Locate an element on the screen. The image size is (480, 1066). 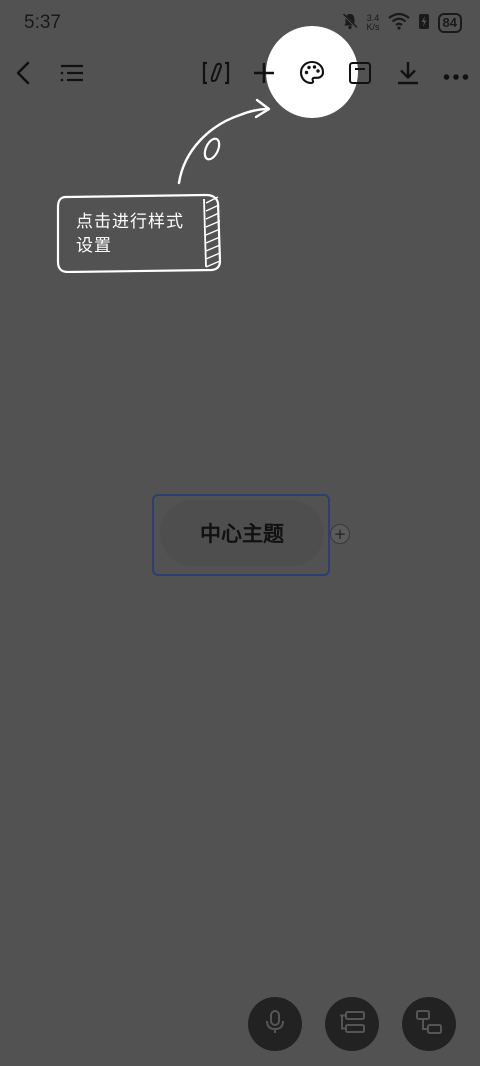
more-options-button is located at coordinates (456, 75).